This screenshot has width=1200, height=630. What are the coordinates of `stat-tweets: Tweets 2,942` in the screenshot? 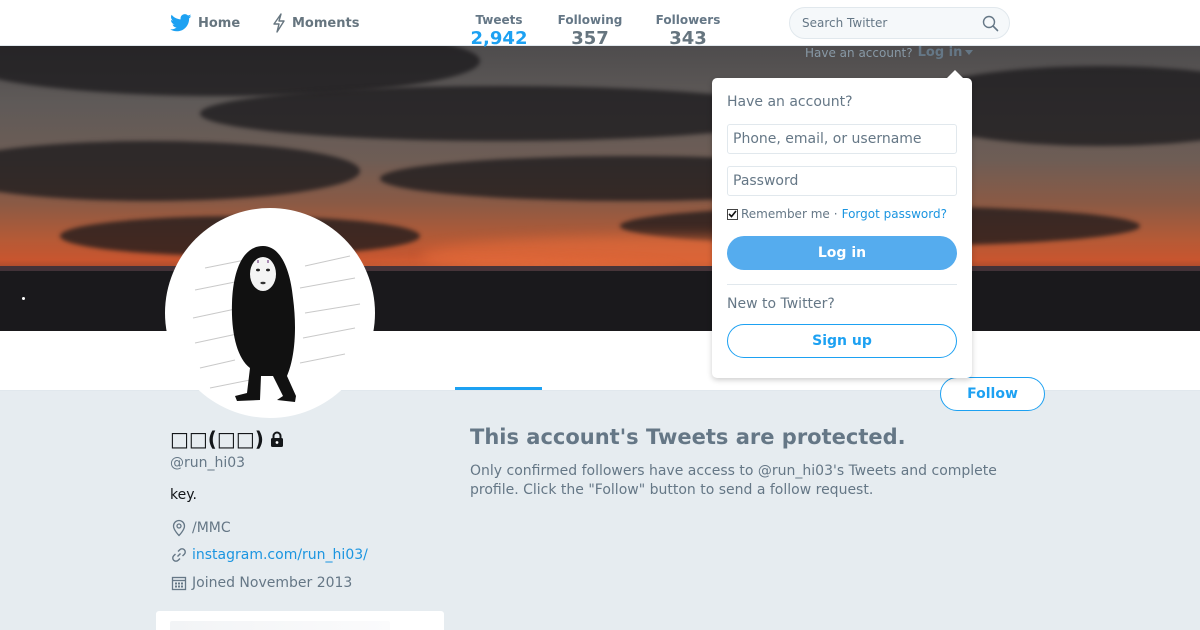 It's located at (499, 31).